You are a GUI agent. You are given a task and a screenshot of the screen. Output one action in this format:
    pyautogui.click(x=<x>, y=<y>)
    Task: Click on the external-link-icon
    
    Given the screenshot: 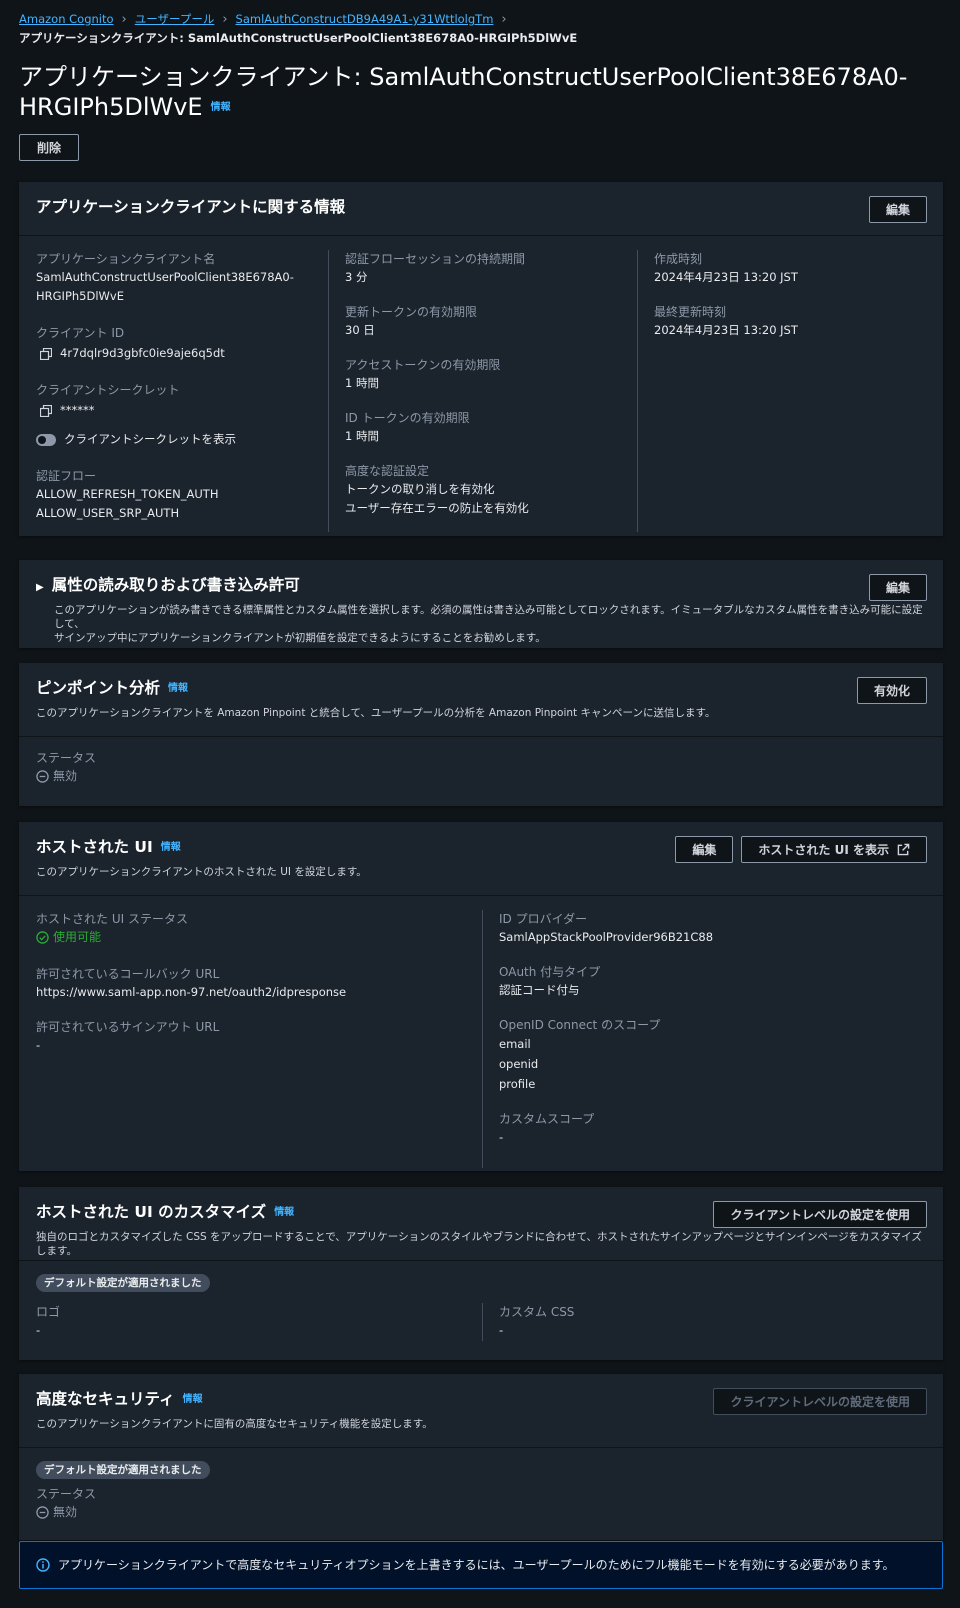 What is the action you would take?
    pyautogui.click(x=903, y=849)
    